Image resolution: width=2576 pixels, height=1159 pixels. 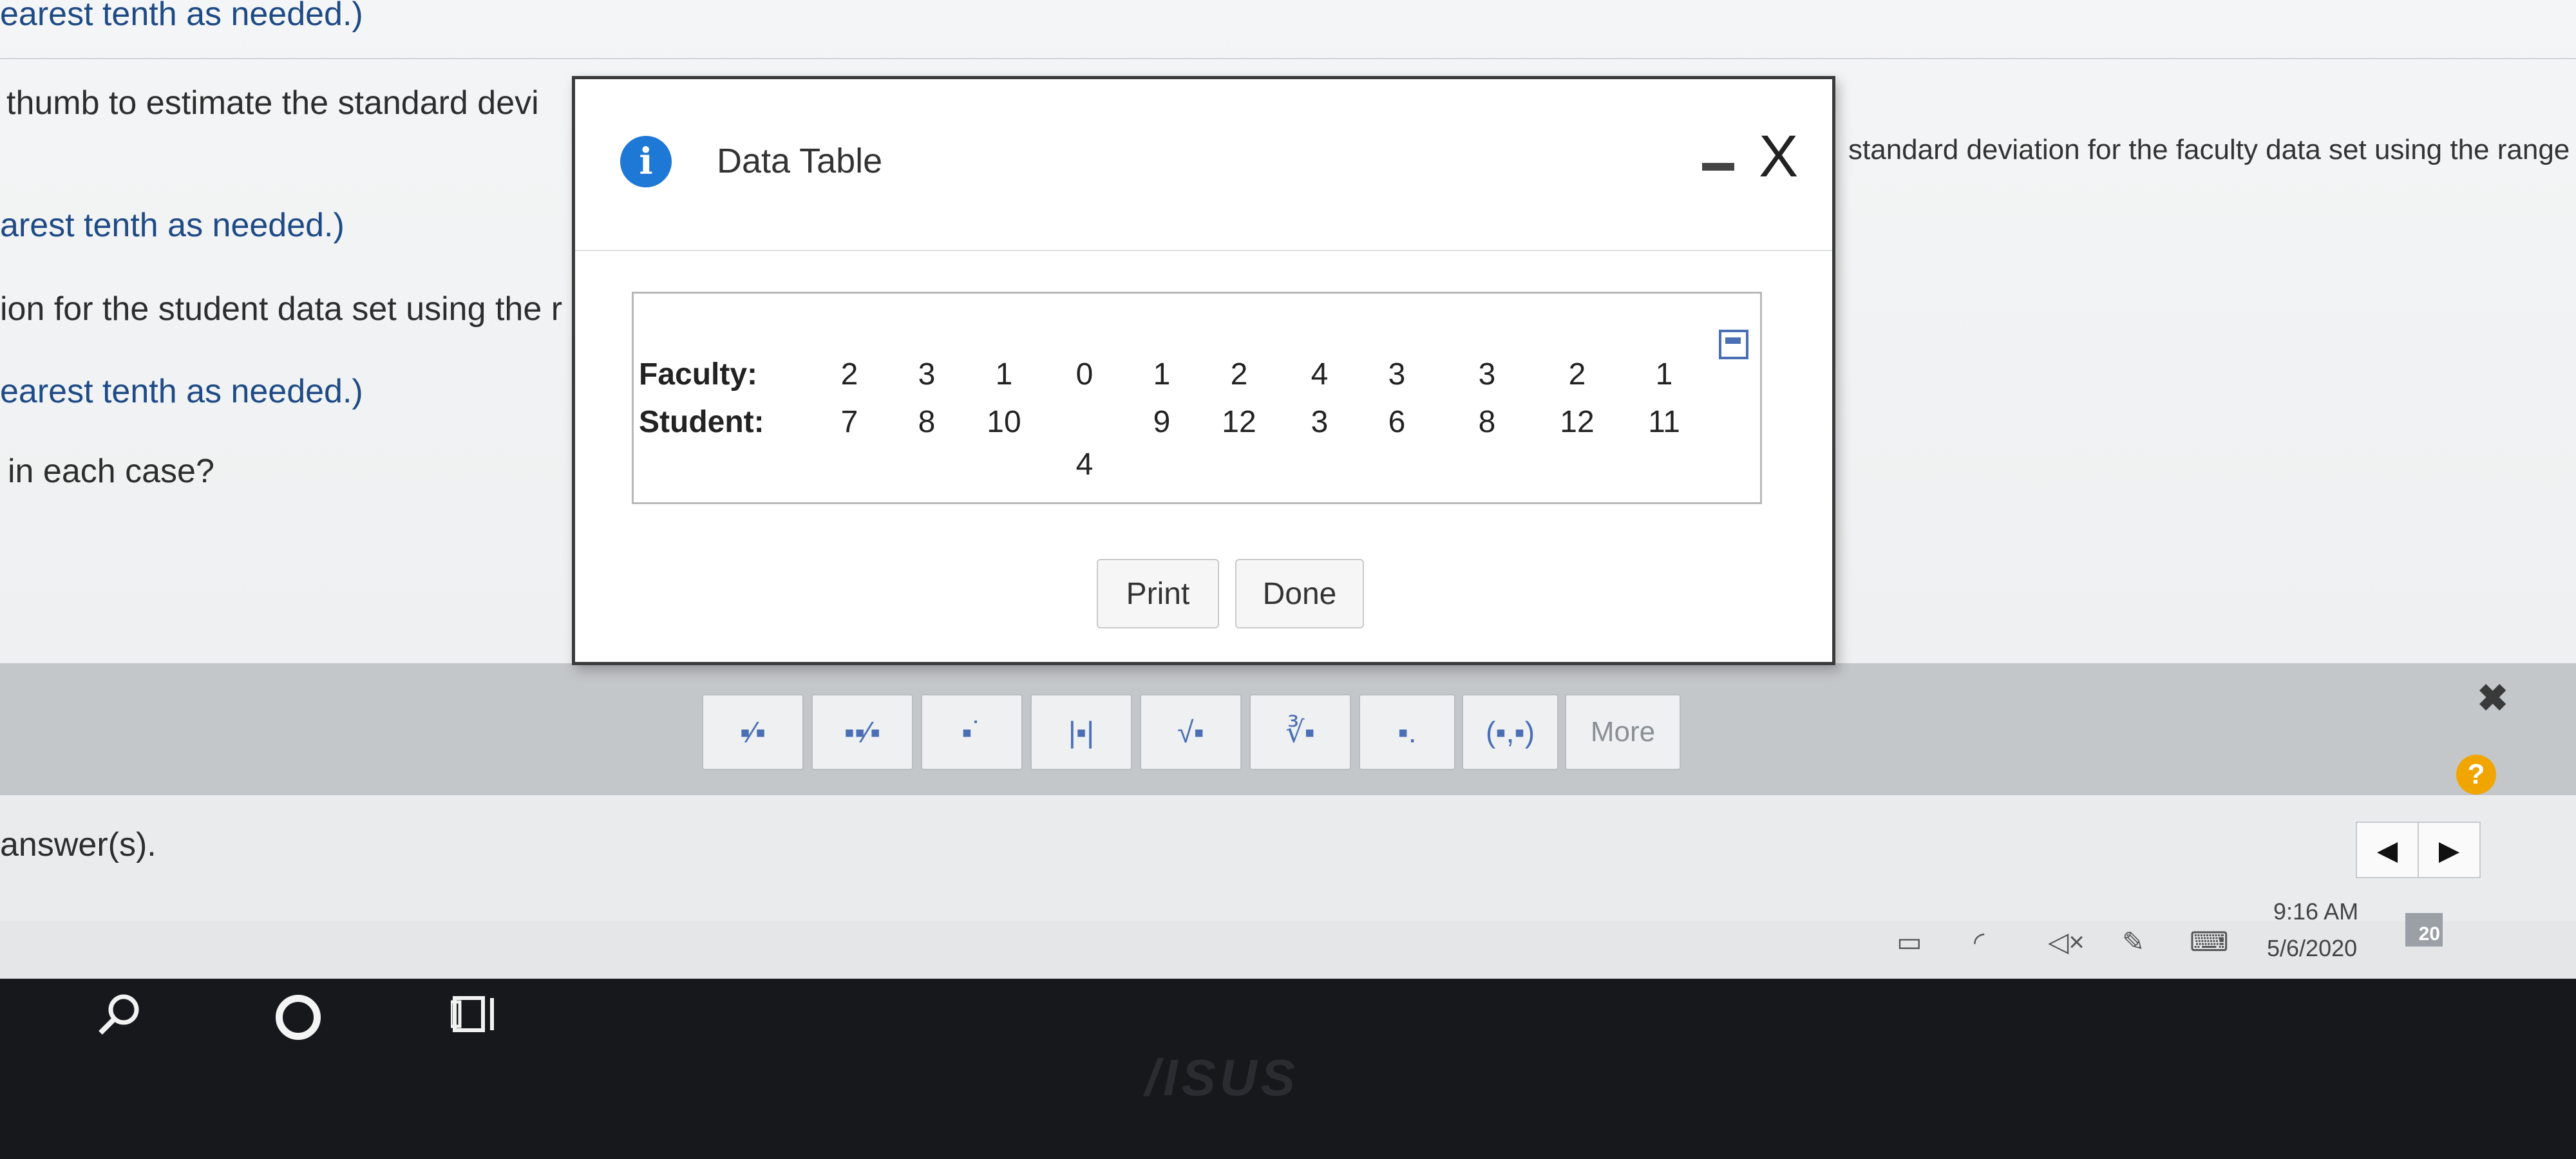 I want to click on math-palette: ▪⁄▪ ▪▪⁄▪ ▪˙ |▪| √▪ ∛▪ ▪. (▪,▪) More ✖, so click(x=1288, y=729).